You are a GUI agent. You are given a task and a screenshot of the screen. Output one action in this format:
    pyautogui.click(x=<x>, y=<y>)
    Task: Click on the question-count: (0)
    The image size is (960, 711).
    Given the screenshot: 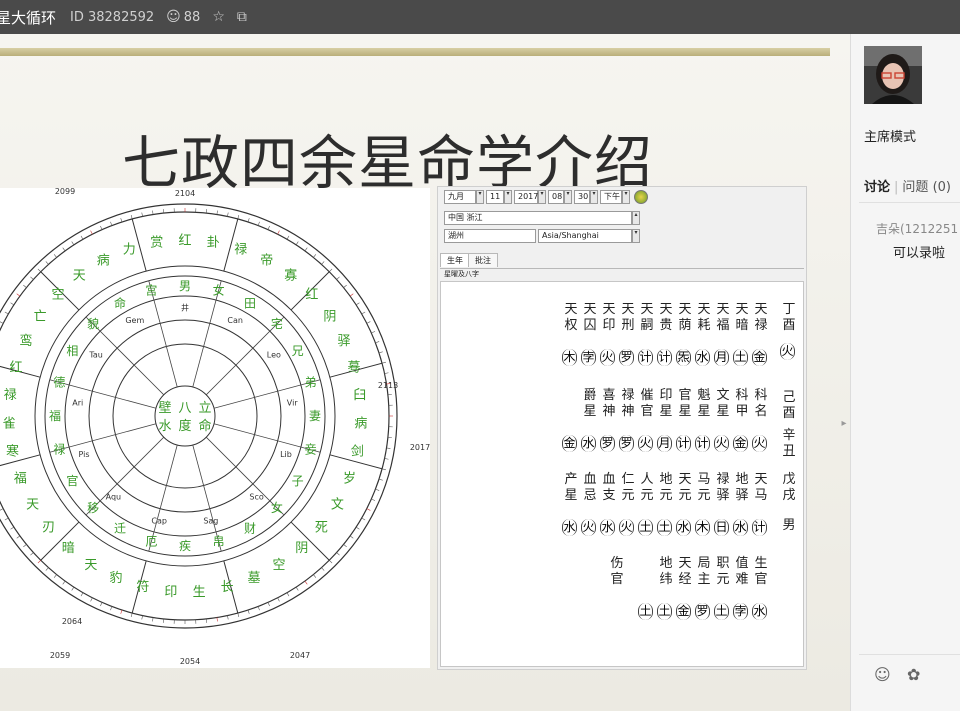 What is the action you would take?
    pyautogui.click(x=941, y=187)
    